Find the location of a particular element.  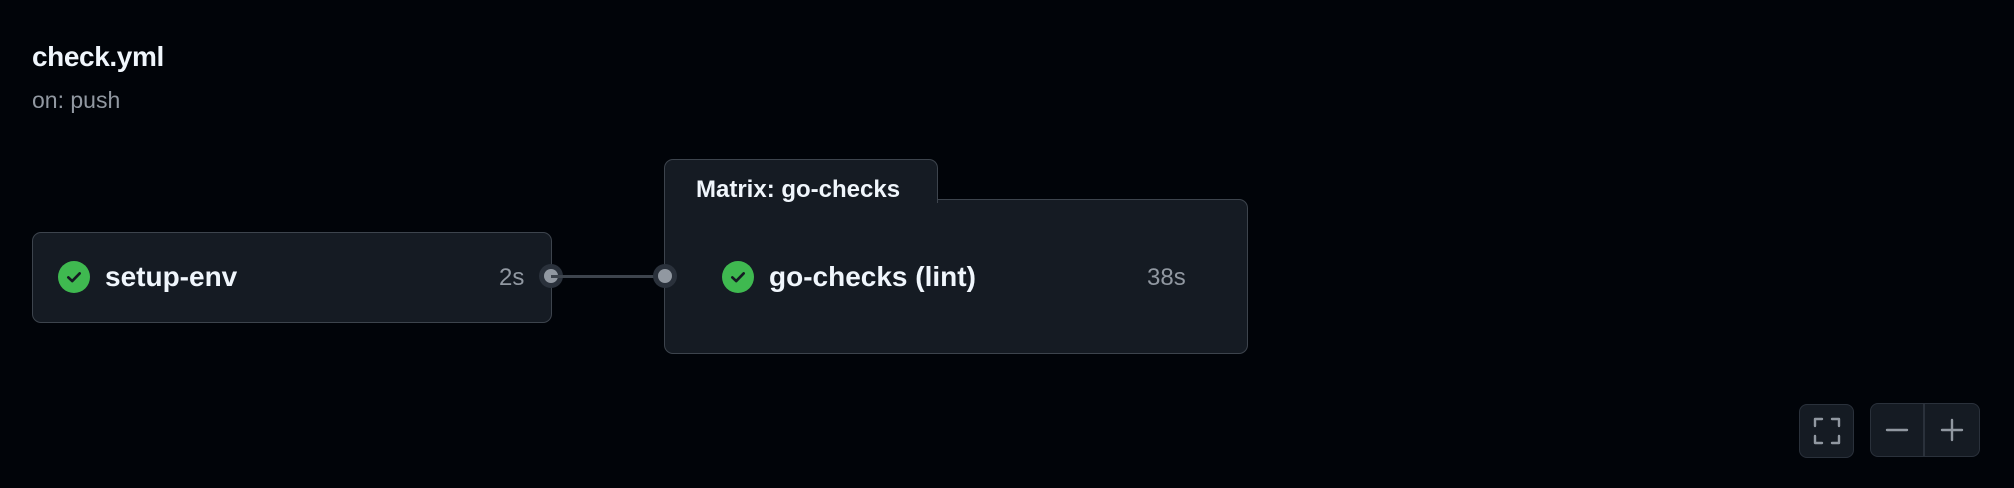

matrix-label: Matrix: go-checks is located at coordinates (798, 189).